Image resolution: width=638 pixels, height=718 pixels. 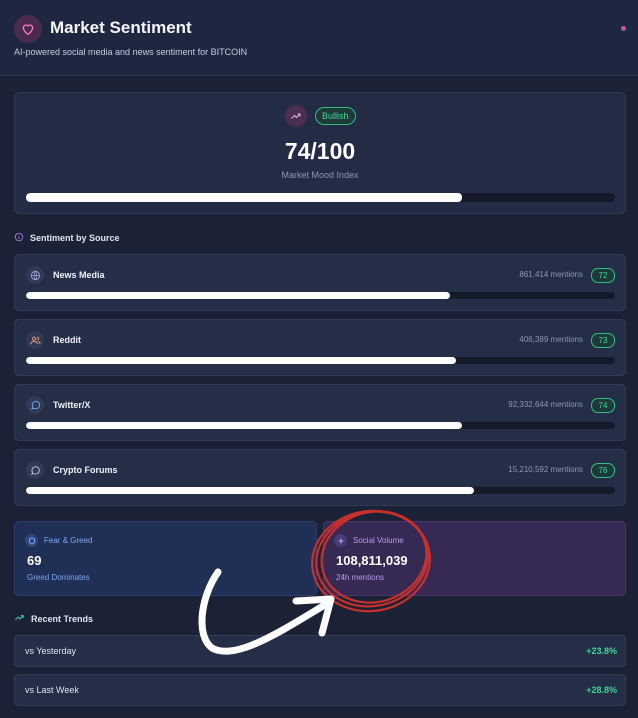 What do you see at coordinates (545, 404) in the screenshot?
I see `source-mentions: 92,332,644 mentions` at bounding box center [545, 404].